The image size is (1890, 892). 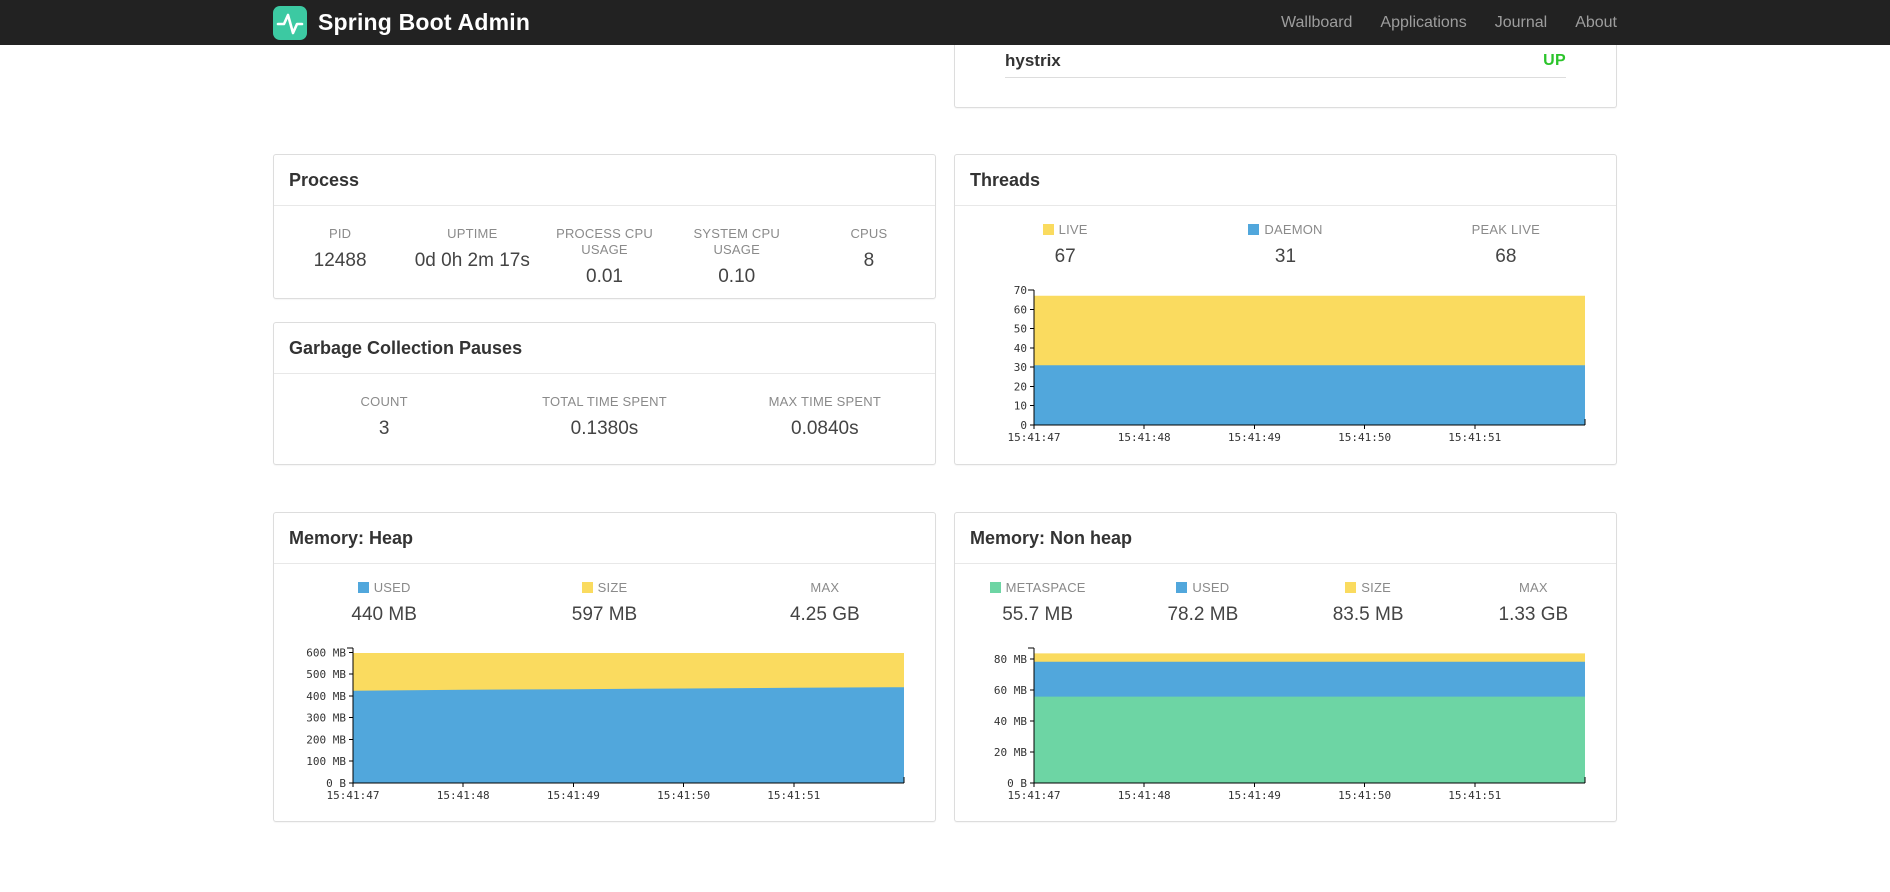 What do you see at coordinates (604, 401) in the screenshot?
I see `stat-label: TOTAL TIME SPENT` at bounding box center [604, 401].